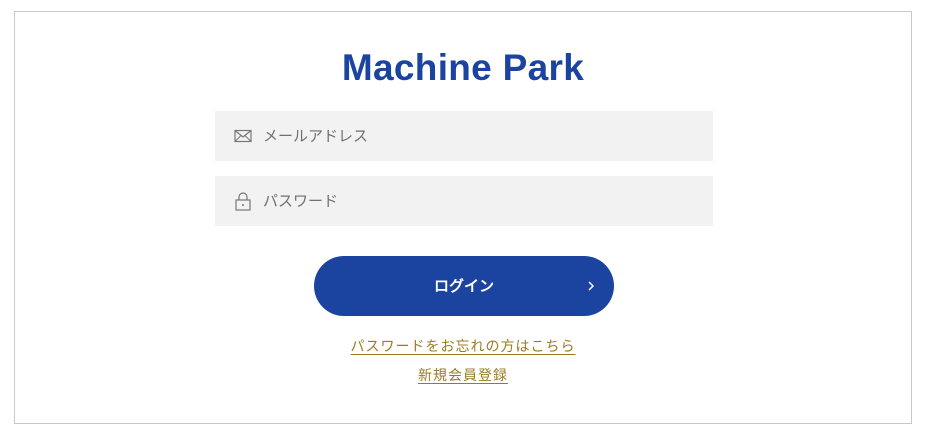 The image size is (926, 434). Describe the element at coordinates (463, 67) in the screenshot. I see `app-title: Machine Park` at that location.